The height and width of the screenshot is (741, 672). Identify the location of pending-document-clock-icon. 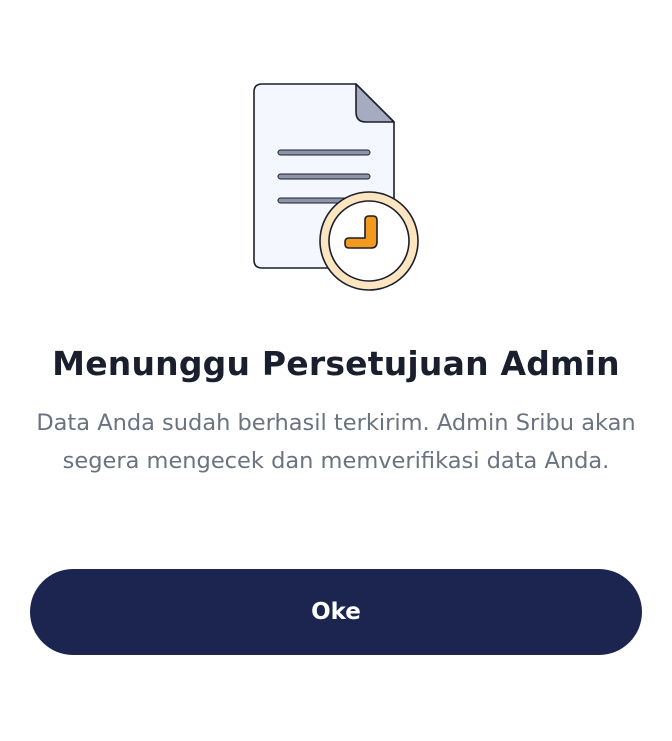
(336, 187).